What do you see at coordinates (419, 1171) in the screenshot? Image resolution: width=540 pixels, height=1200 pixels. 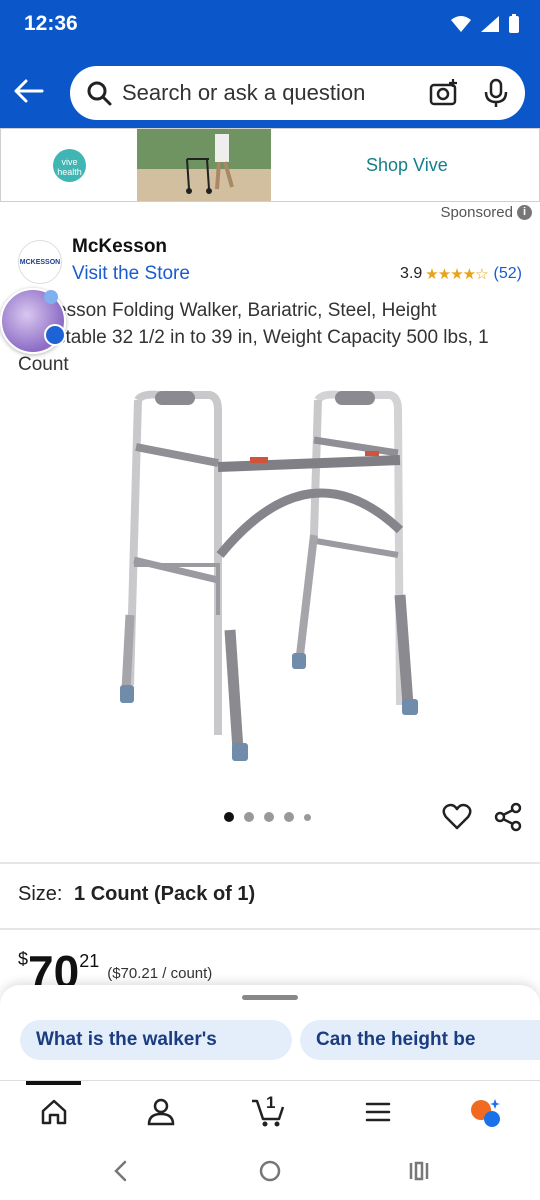 I see `system-recents-icon` at bounding box center [419, 1171].